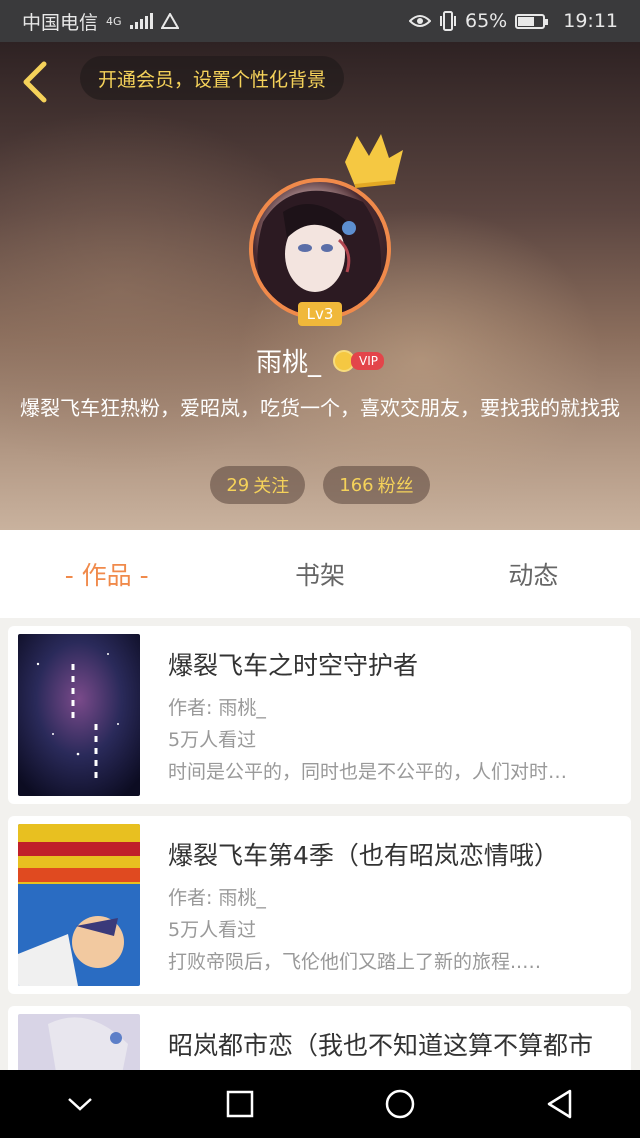 This screenshot has width=640, height=1138. I want to click on carrier-label: 中国电信, so click(60, 22).